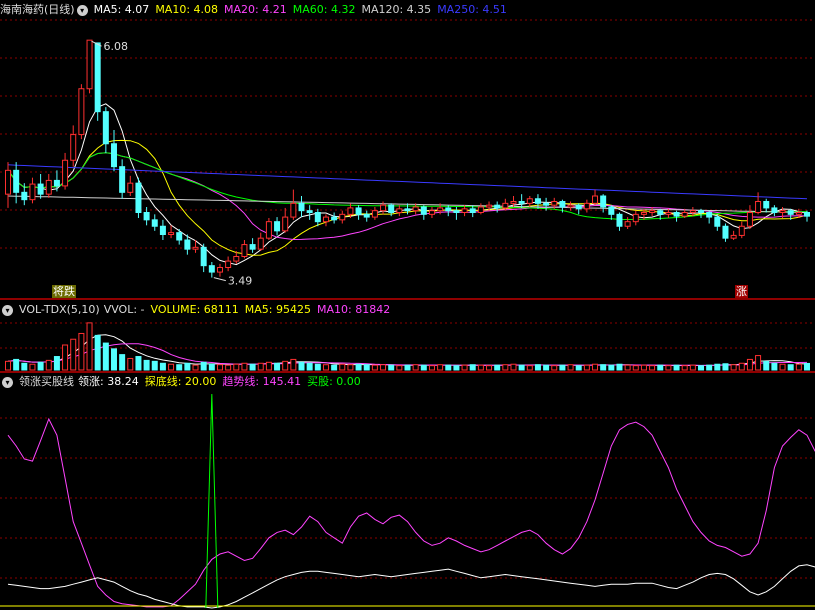 Image resolution: width=815 pixels, height=610 pixels. I want to click on ma250-line, so click(407, 182).